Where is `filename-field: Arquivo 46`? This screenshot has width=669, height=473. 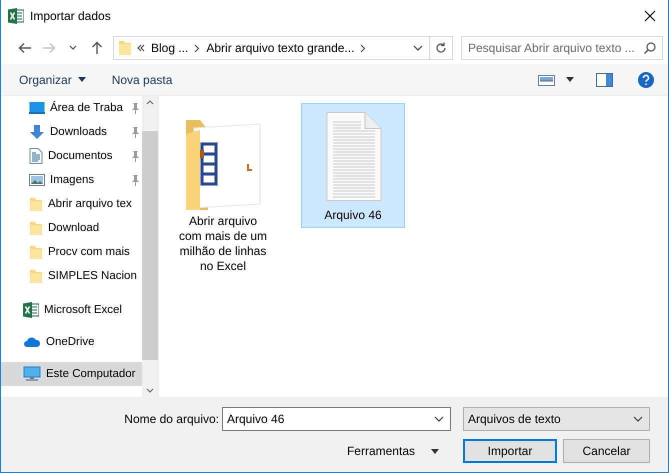
filename-field: Arquivo 46 is located at coordinates (336, 419).